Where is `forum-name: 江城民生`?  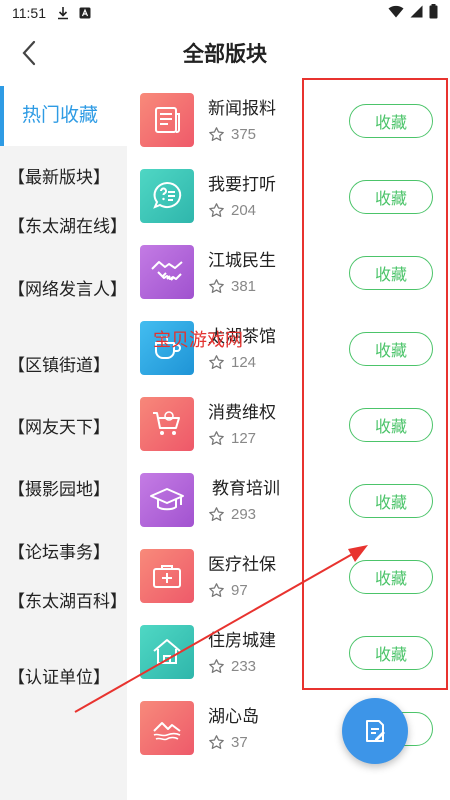
forum-name: 江城民生 is located at coordinates (242, 260).